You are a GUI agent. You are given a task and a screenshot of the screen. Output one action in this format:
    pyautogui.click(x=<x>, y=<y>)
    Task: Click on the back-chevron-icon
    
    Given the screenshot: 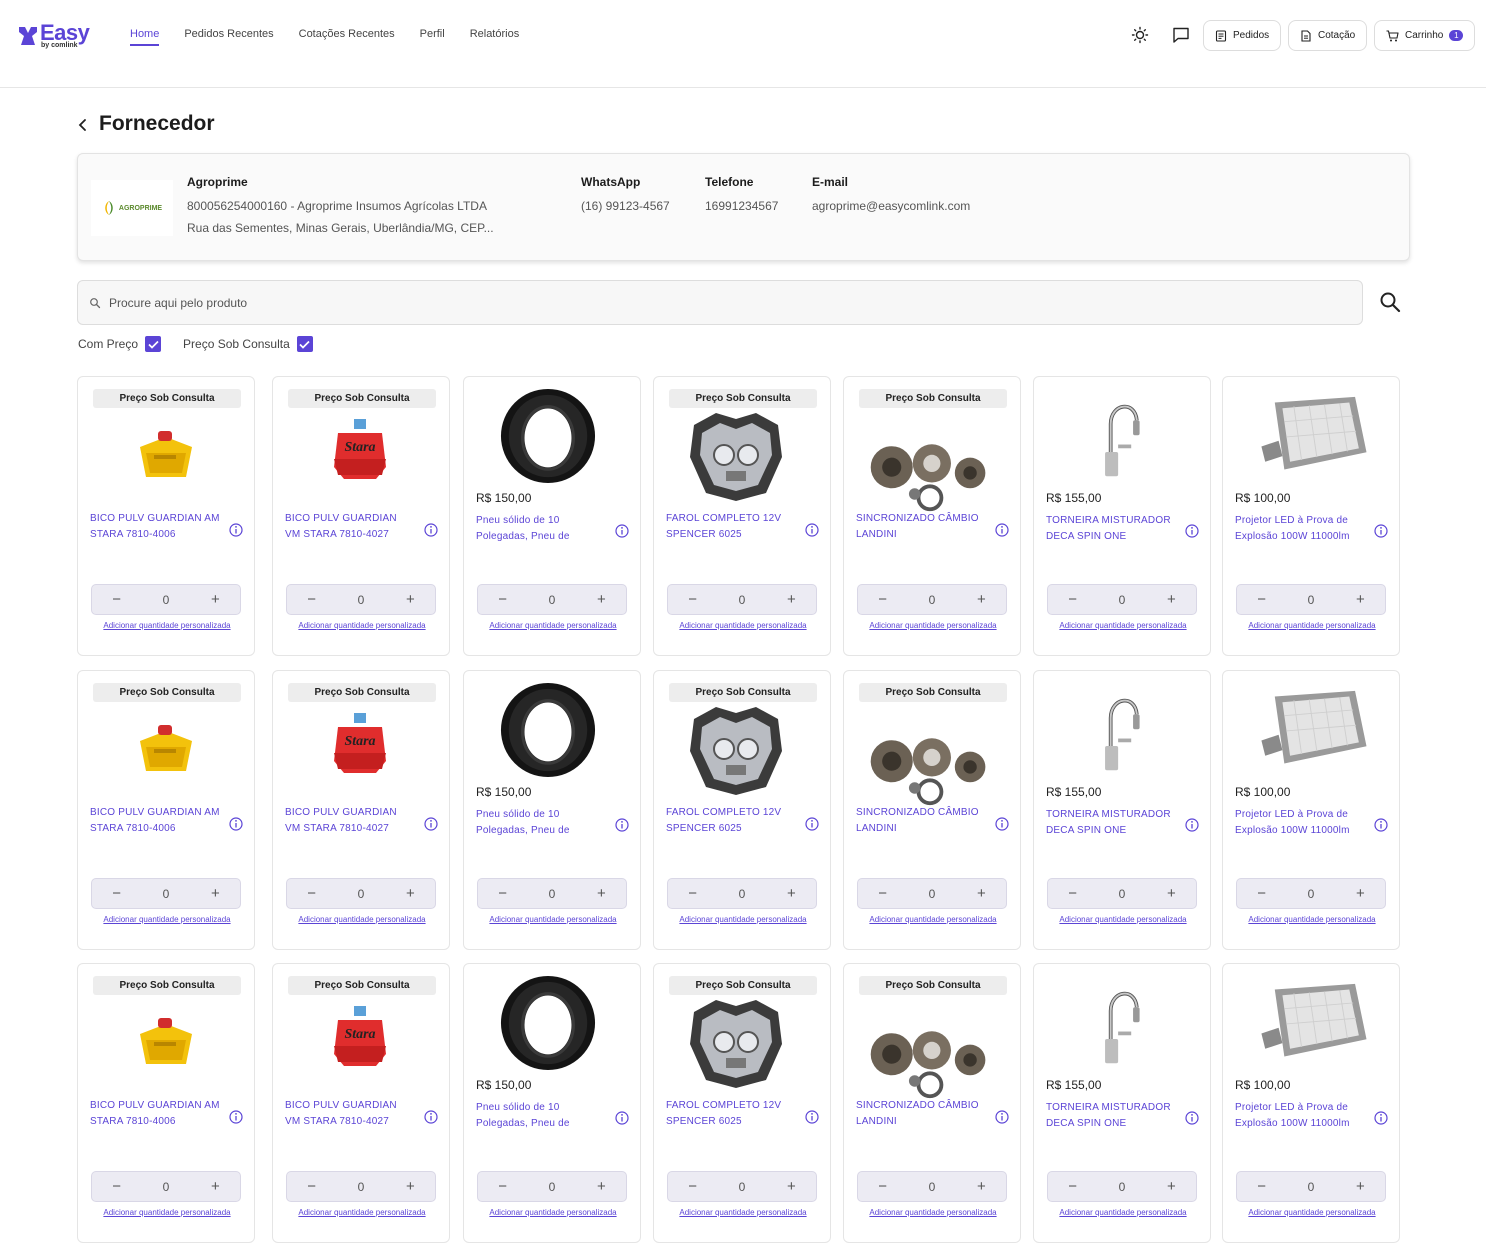 What is the action you would take?
    pyautogui.click(x=83, y=125)
    